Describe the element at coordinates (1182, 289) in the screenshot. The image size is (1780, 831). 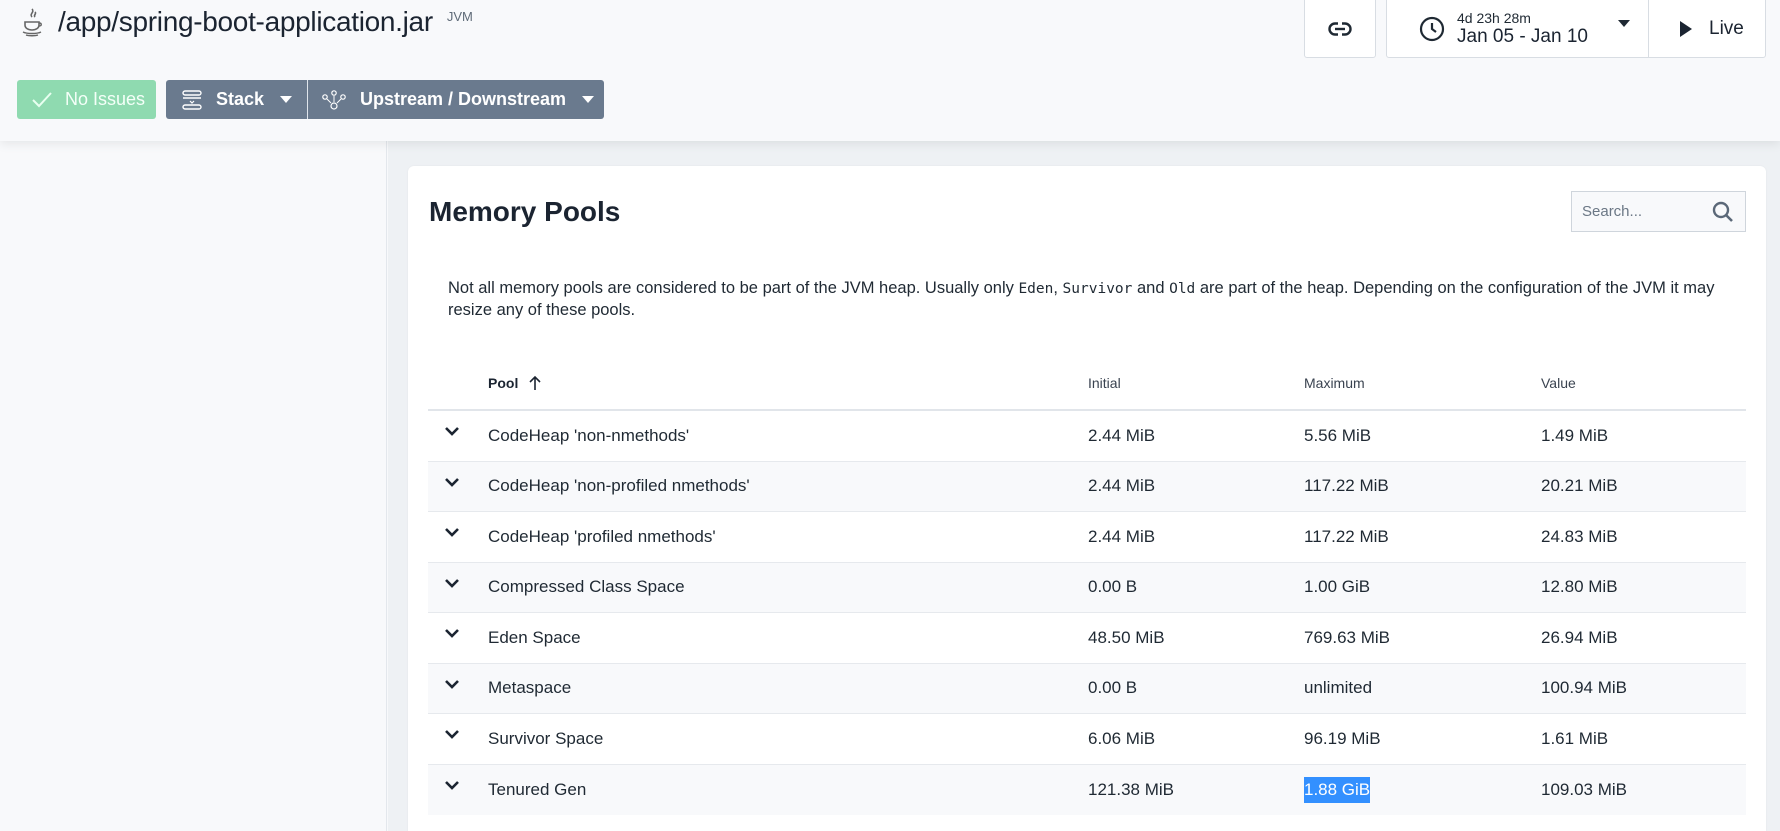
I see `desc-code-old: Old` at that location.